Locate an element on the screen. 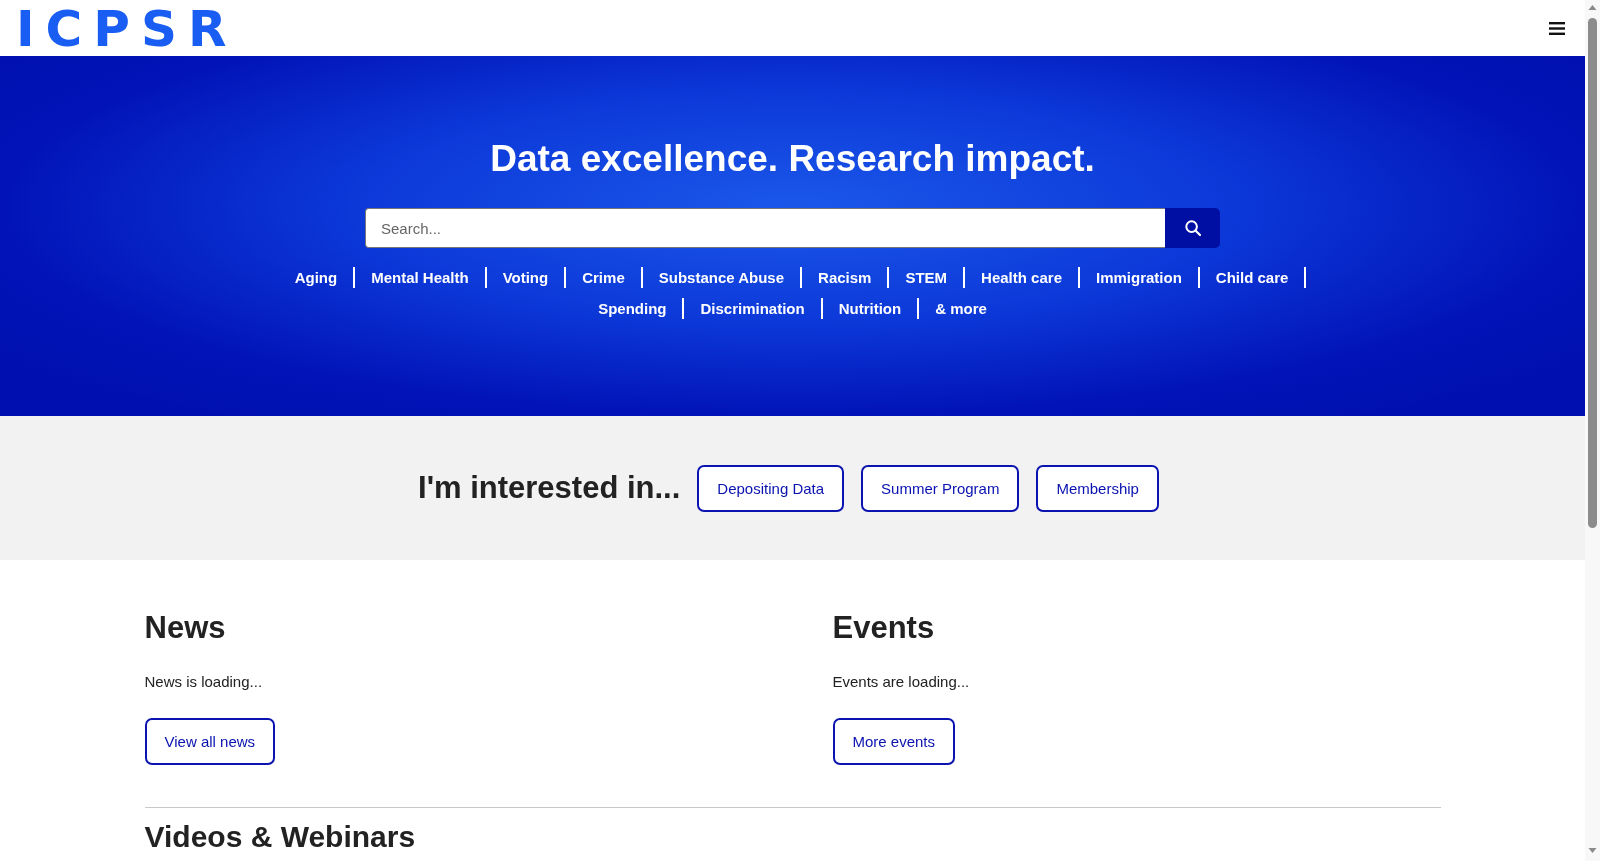  search-icon is located at coordinates (1192, 228).